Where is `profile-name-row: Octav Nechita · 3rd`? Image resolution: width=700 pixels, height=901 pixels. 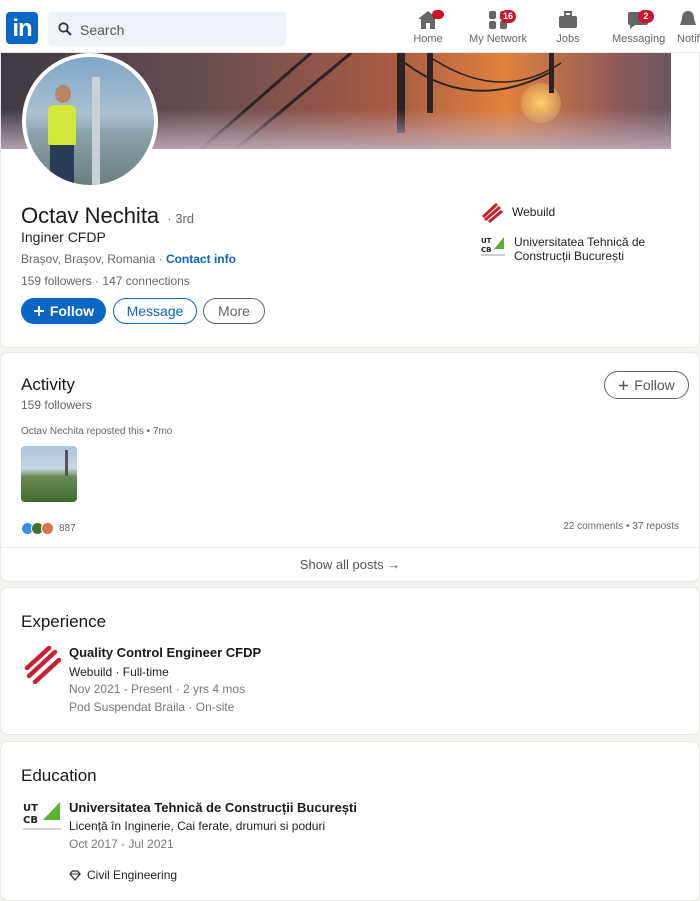 profile-name-row: Octav Nechita · 3rd is located at coordinates (107, 216).